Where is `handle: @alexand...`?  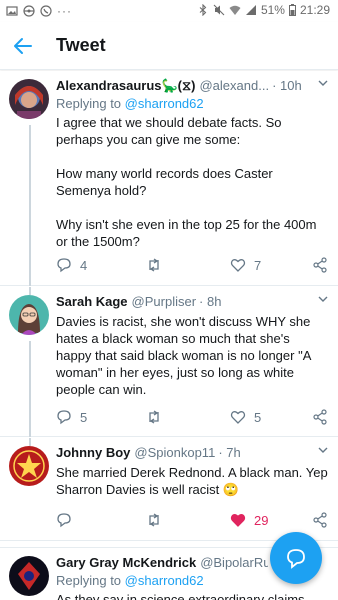 handle: @alexand... is located at coordinates (234, 85).